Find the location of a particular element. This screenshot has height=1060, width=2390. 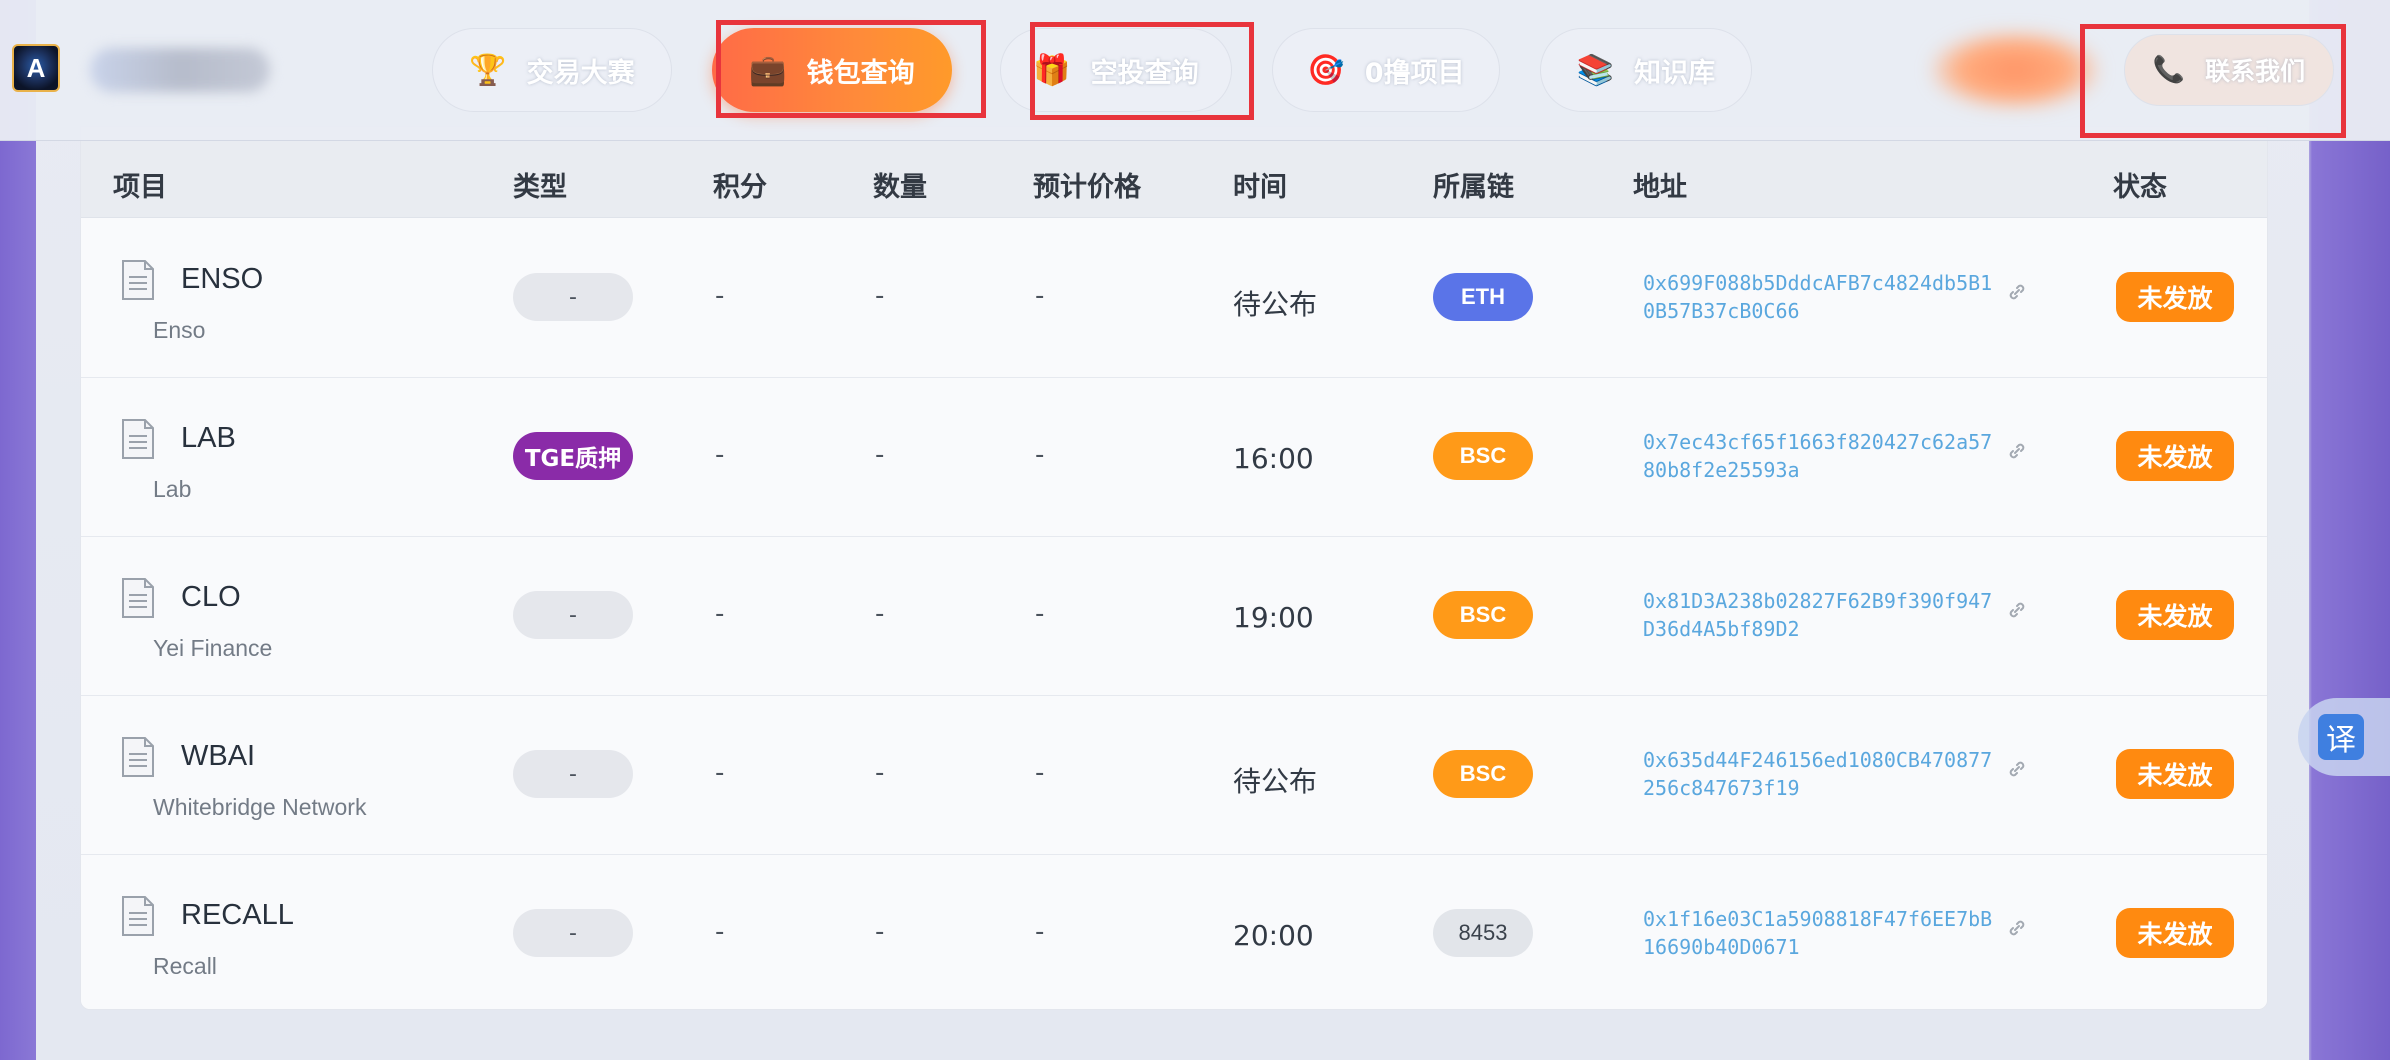

header-amount: 数量 is located at coordinates (900, 187).